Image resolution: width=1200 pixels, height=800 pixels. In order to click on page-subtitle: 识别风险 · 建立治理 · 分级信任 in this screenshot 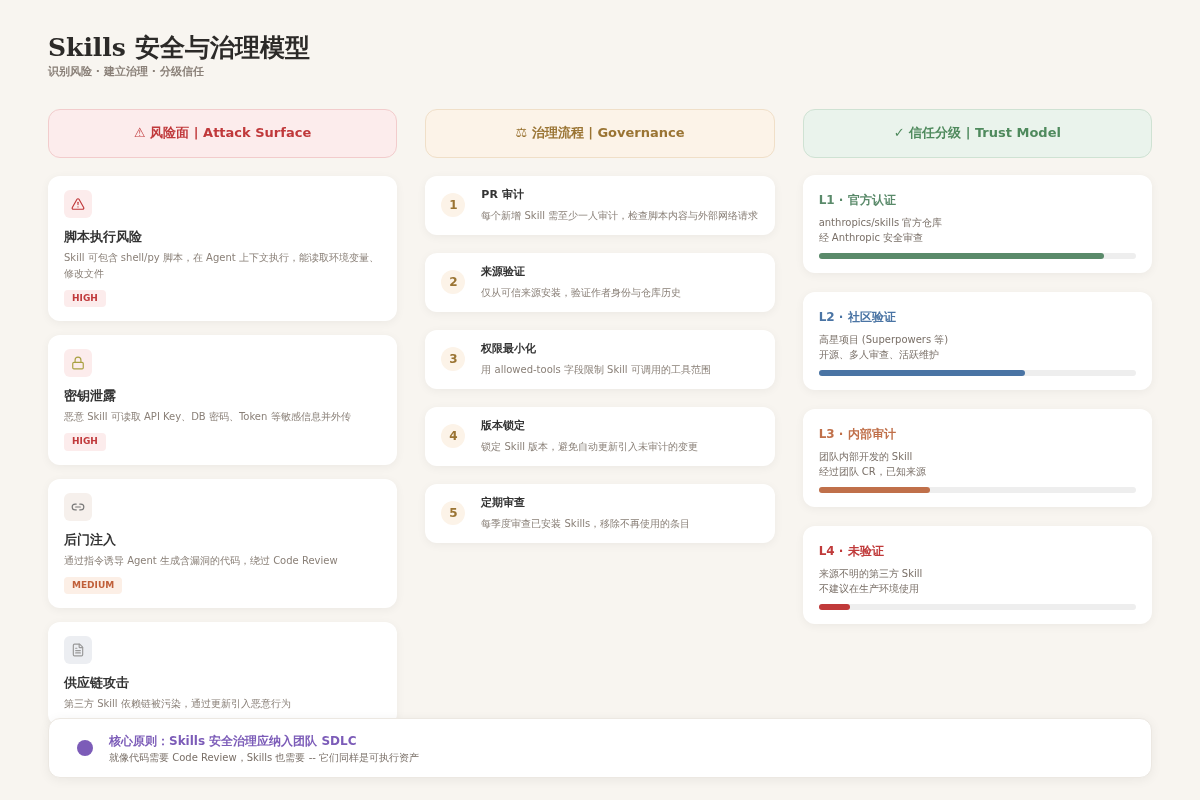, I will do `click(126, 72)`.